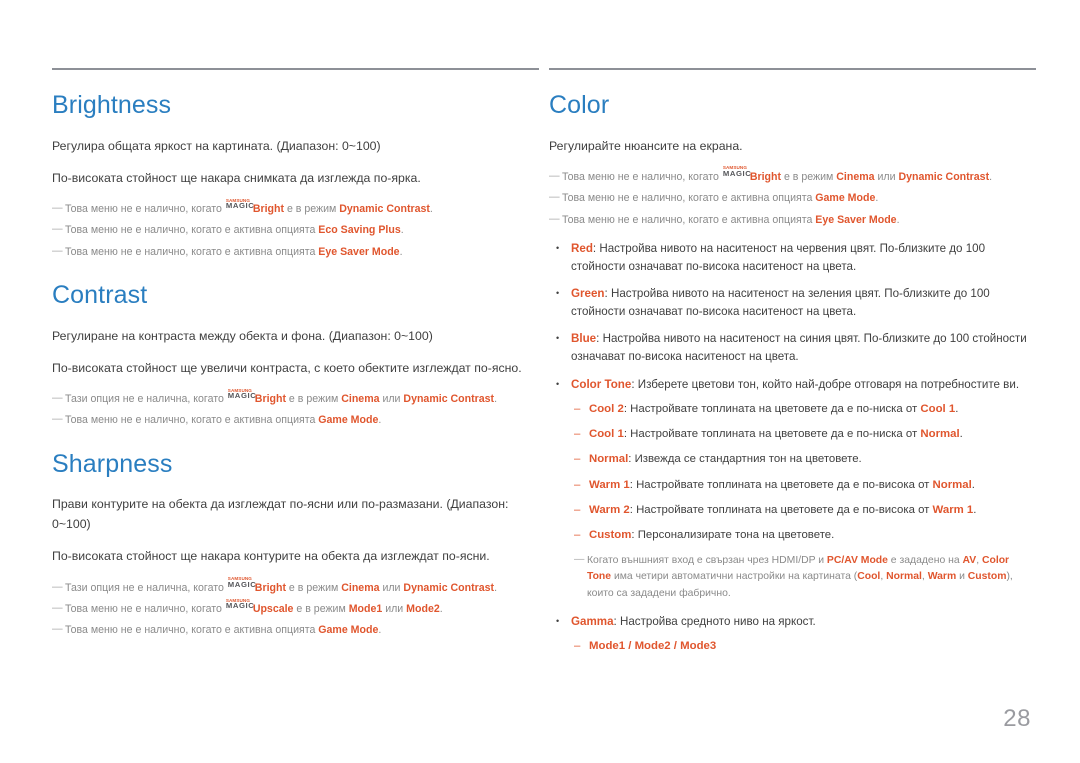  Describe the element at coordinates (112, 463) in the screenshot. I see `section-title: Sharpness` at that location.